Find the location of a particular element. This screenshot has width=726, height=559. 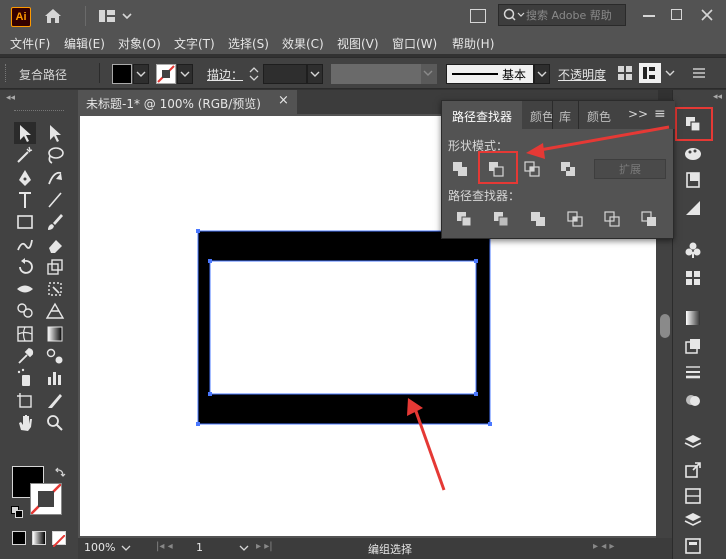

pathfinder-panel: 路径查找器 颜色 库 颜色 >> ≡ 形状模式： 扩展 路径查找器： is located at coordinates (558, 169).